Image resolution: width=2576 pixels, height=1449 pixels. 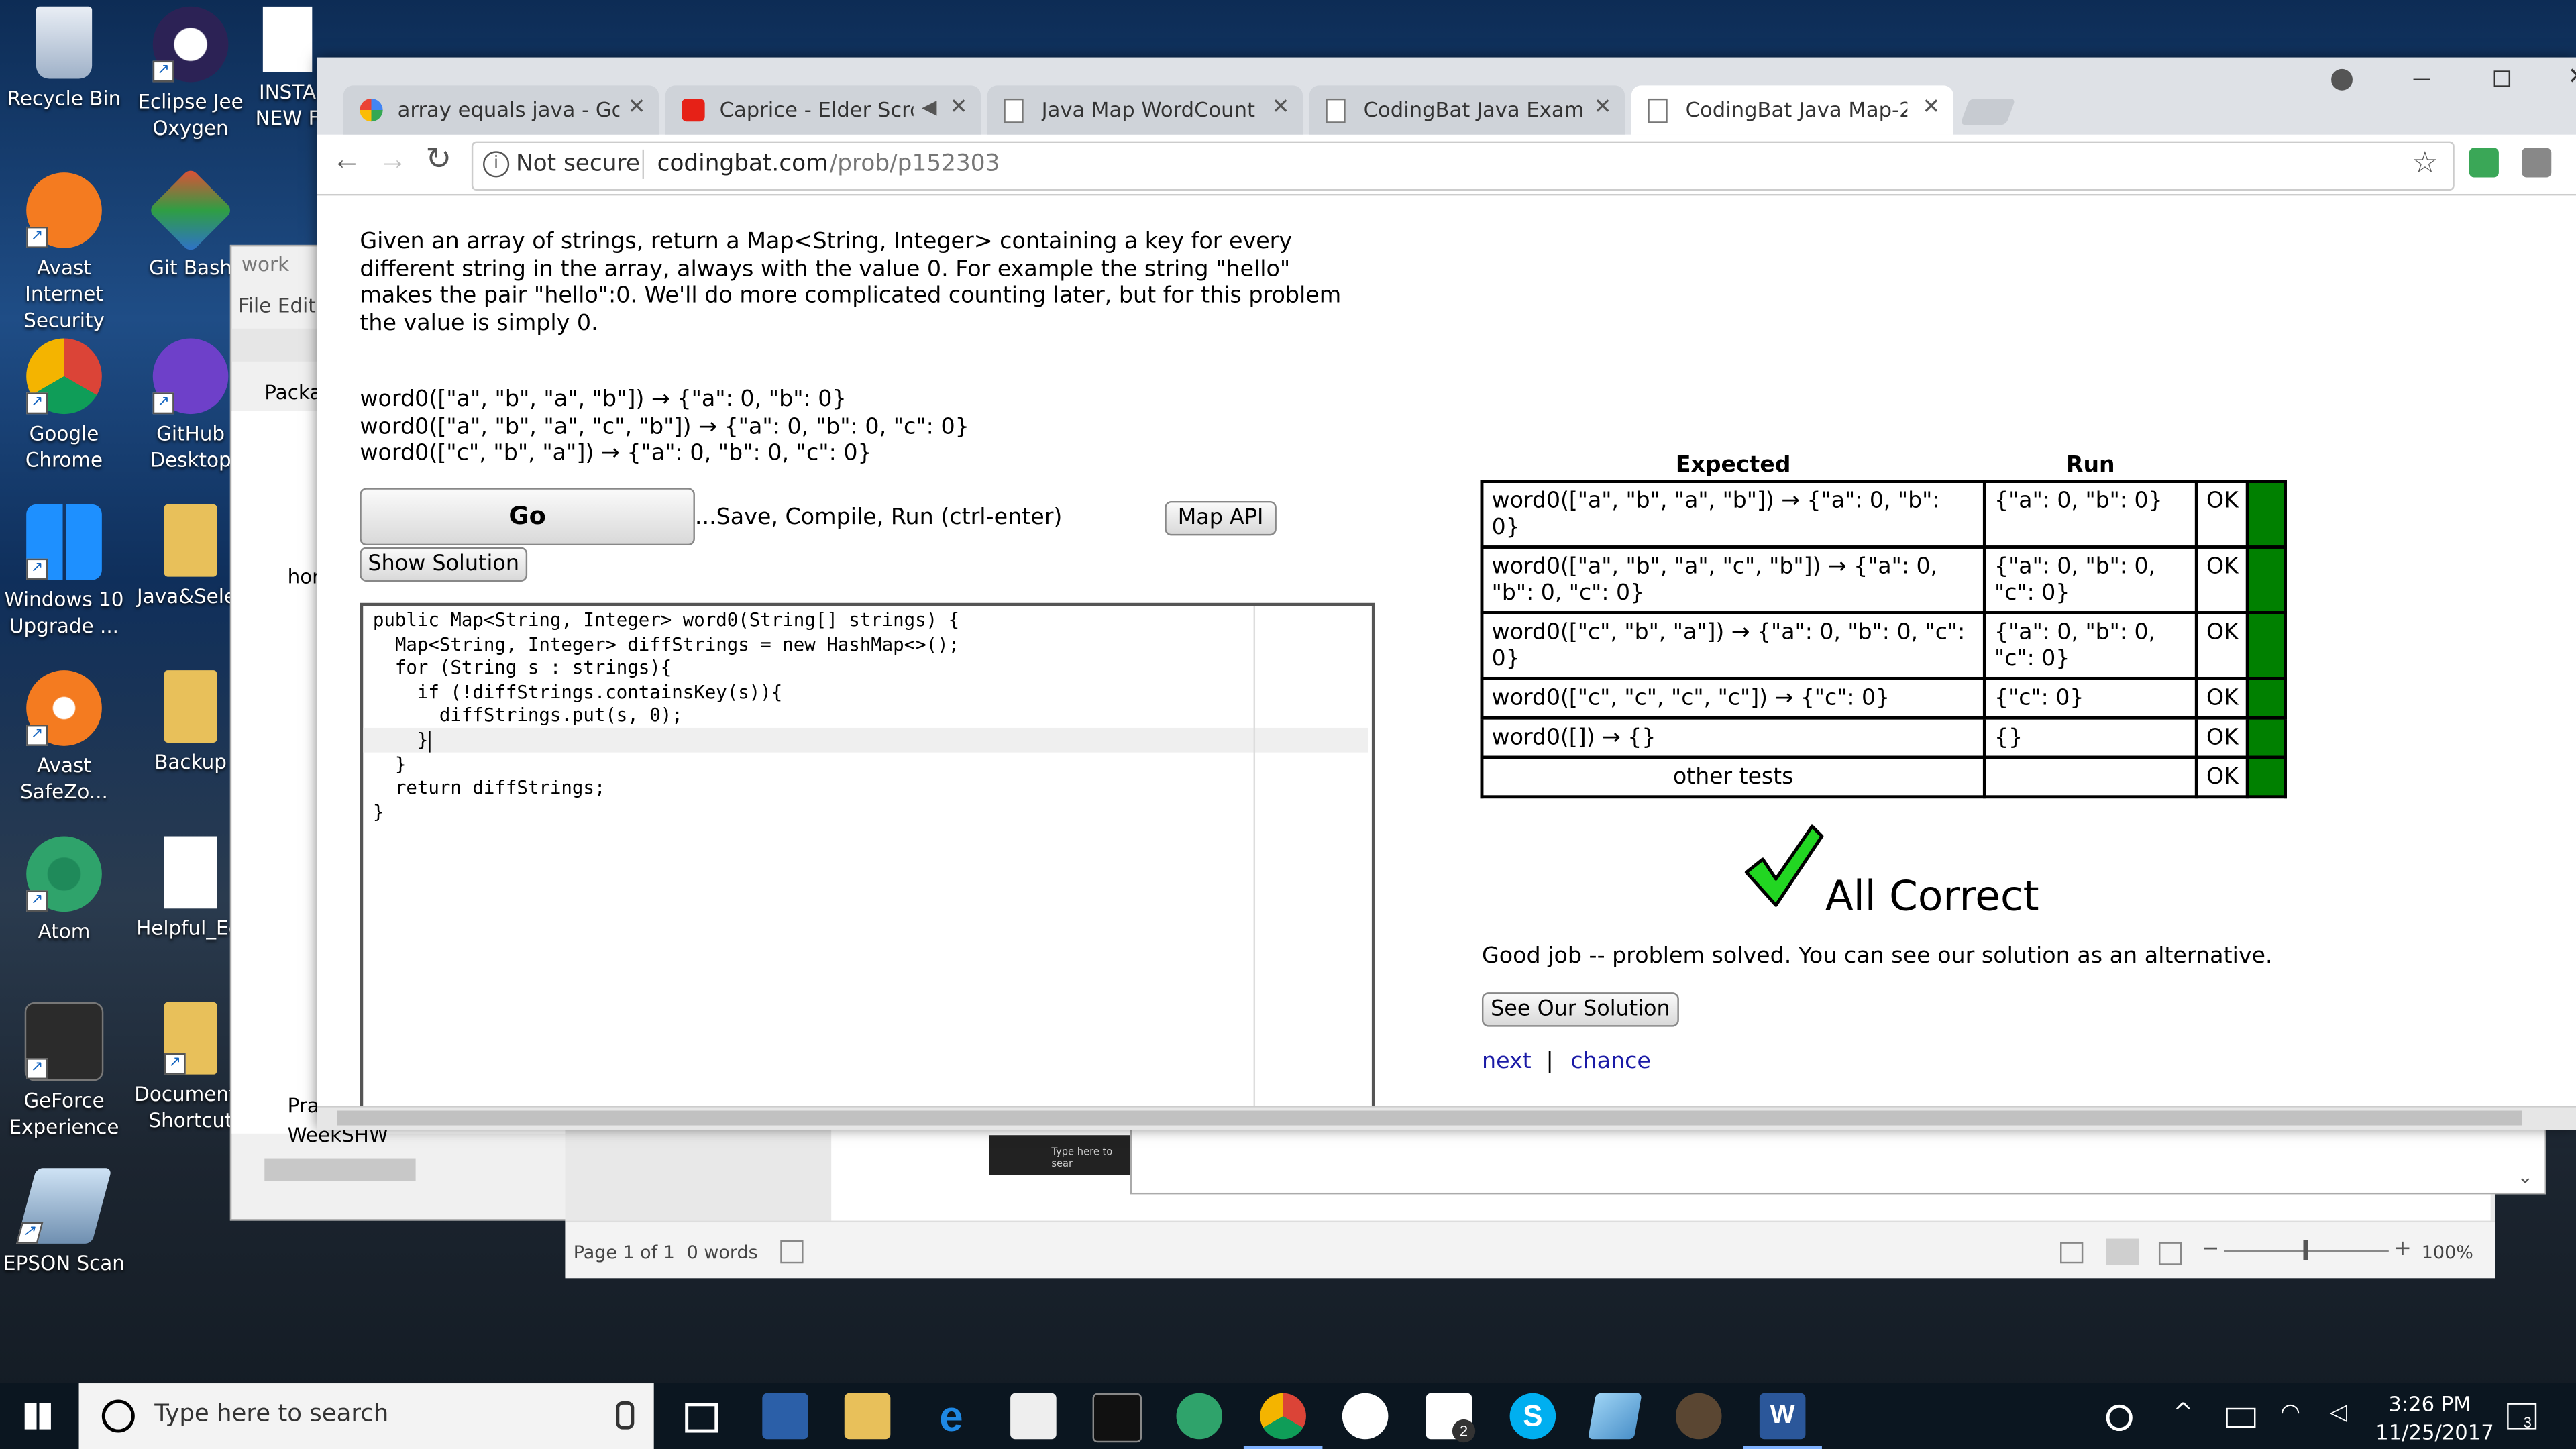 What do you see at coordinates (64, 890) in the screenshot?
I see `atom-icon: ↗ Atom` at bounding box center [64, 890].